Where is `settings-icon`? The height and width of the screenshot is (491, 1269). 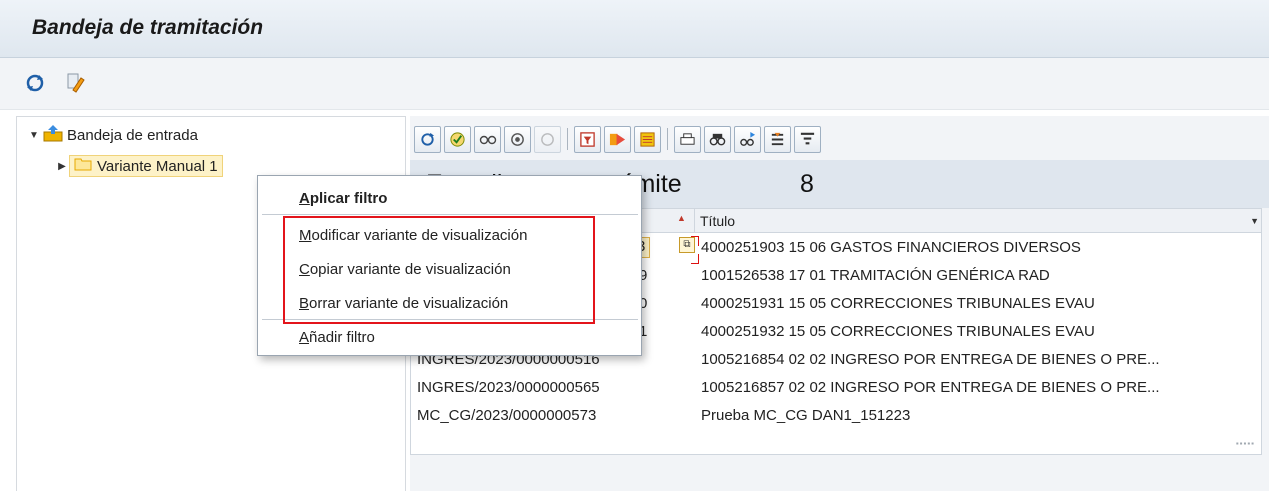
settings-icon is located at coordinates (517, 139).